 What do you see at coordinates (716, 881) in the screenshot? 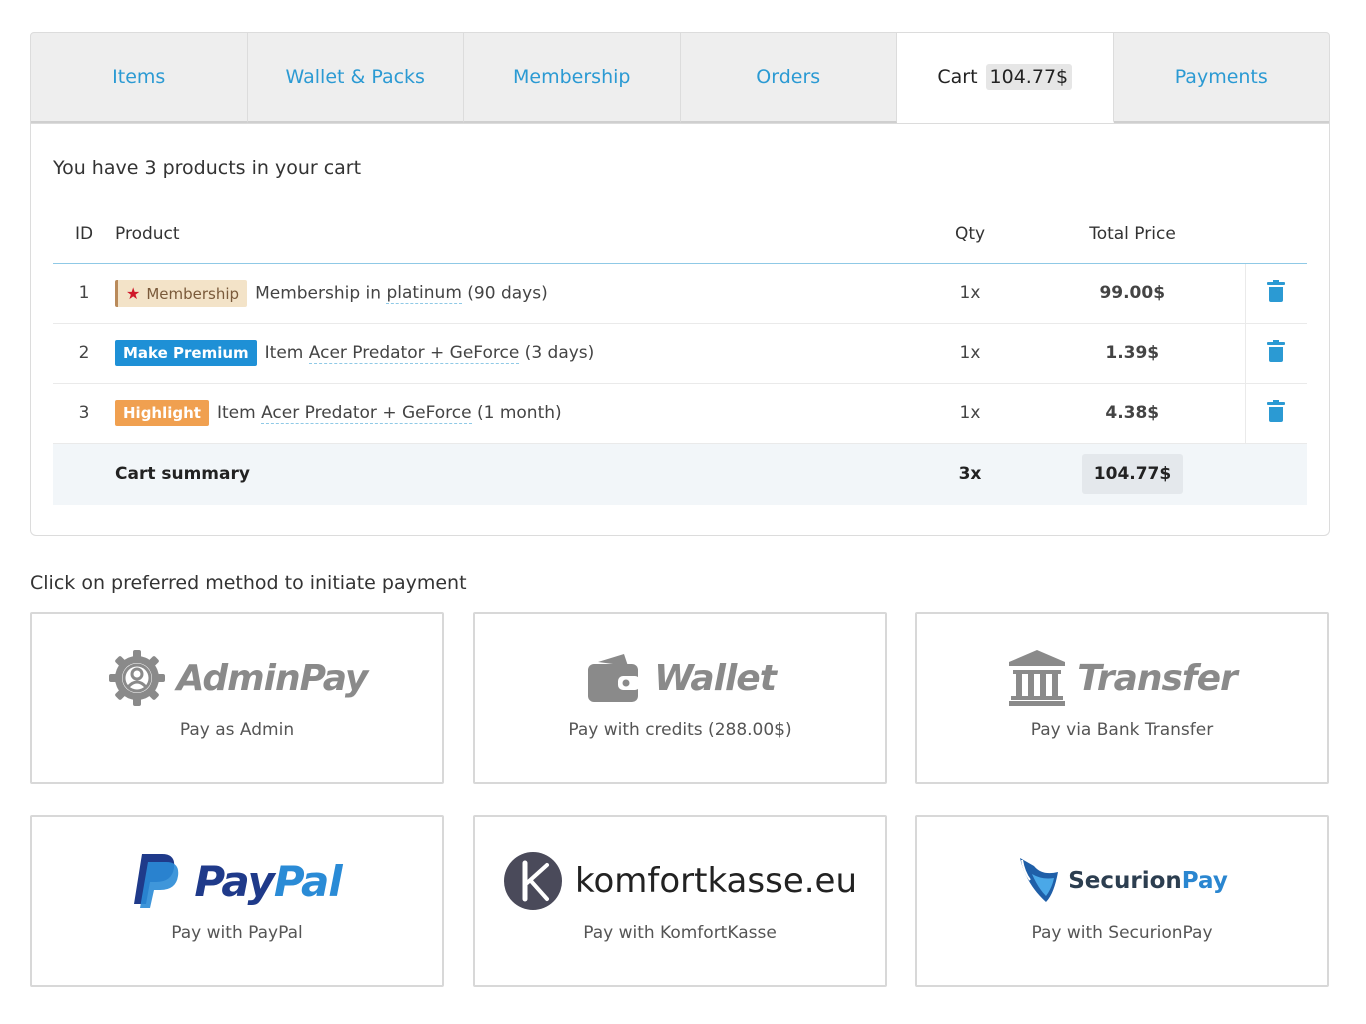
I see `komfortkasse-logo-text: komfortkasse.eu` at bounding box center [716, 881].